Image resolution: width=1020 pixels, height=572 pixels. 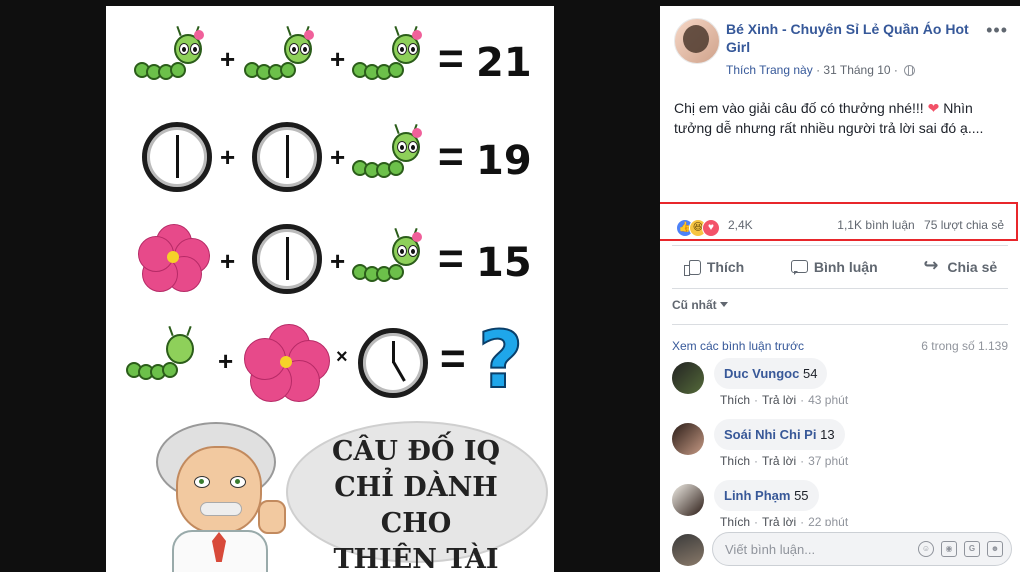 I want to click on comment-pagination-count: 6 trong số 1.139, so click(x=964, y=346).